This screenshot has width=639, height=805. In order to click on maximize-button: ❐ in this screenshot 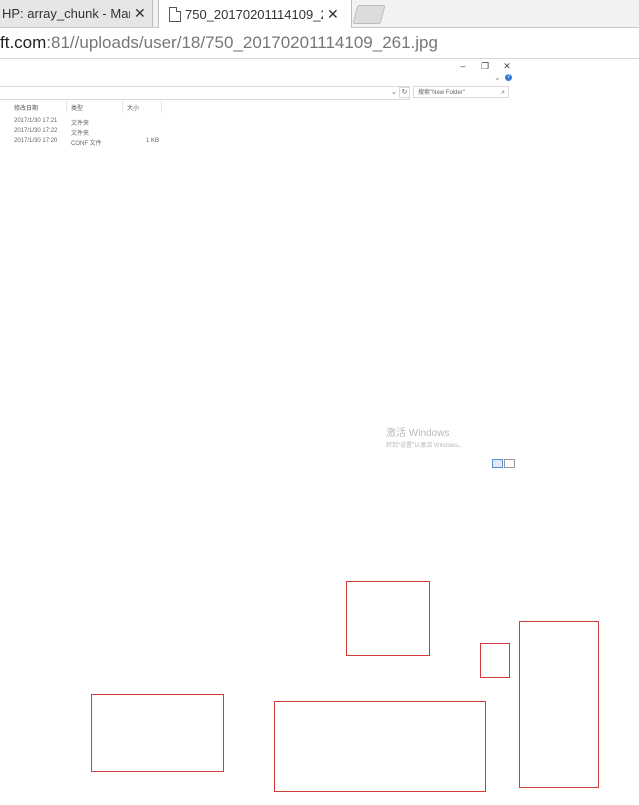, I will do `click(485, 66)`.